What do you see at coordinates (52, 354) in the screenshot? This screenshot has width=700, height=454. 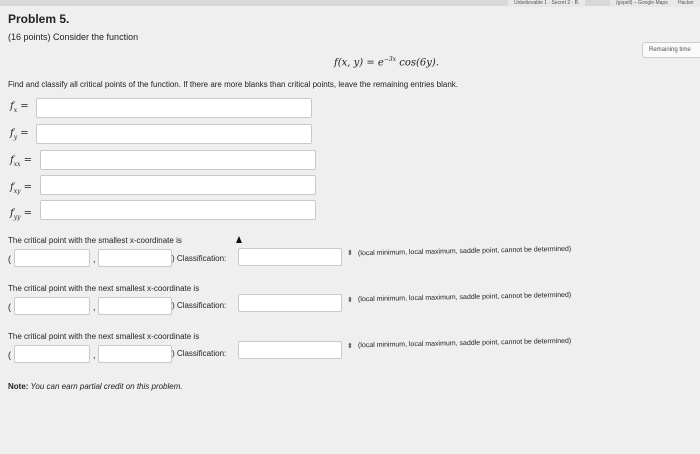 I see `critical-point-3-x-input` at bounding box center [52, 354].